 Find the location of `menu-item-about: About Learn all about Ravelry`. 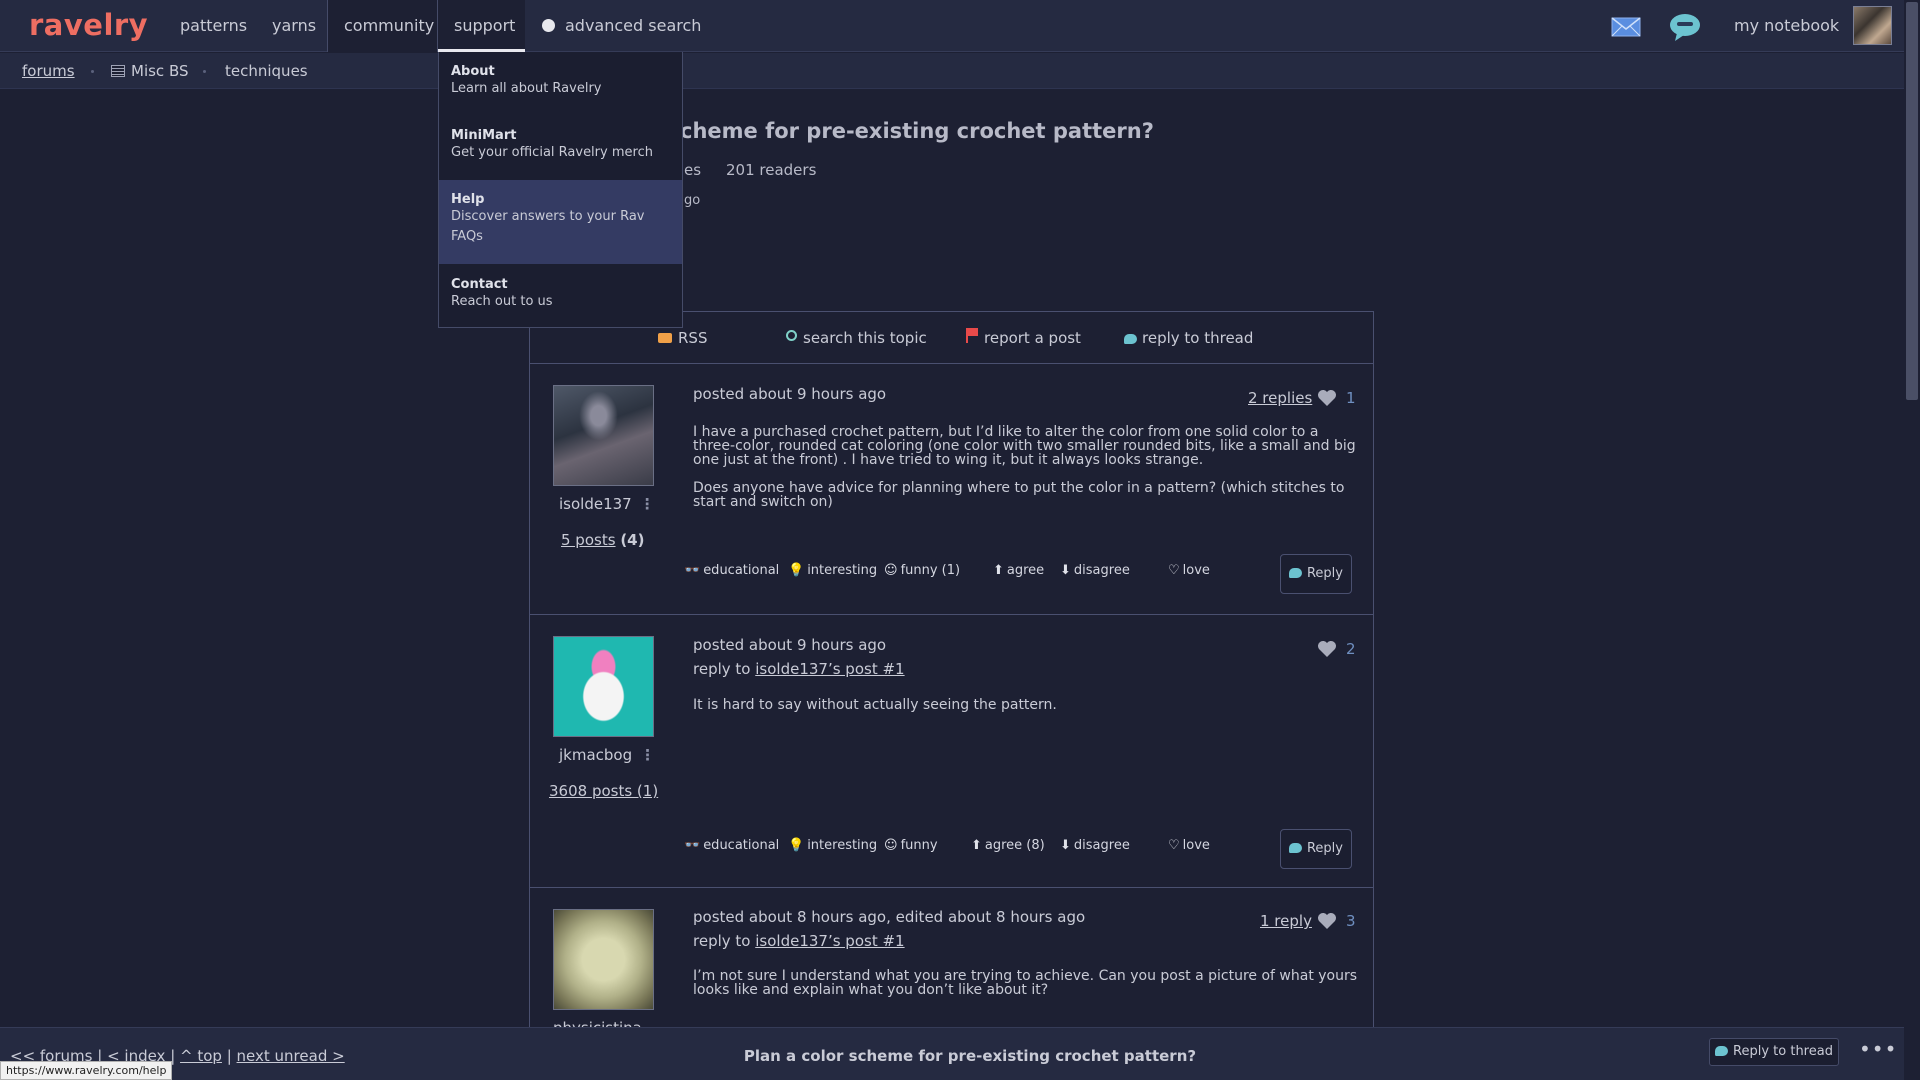

menu-item-about: About Learn all about Ravelry is located at coordinates (560, 81).